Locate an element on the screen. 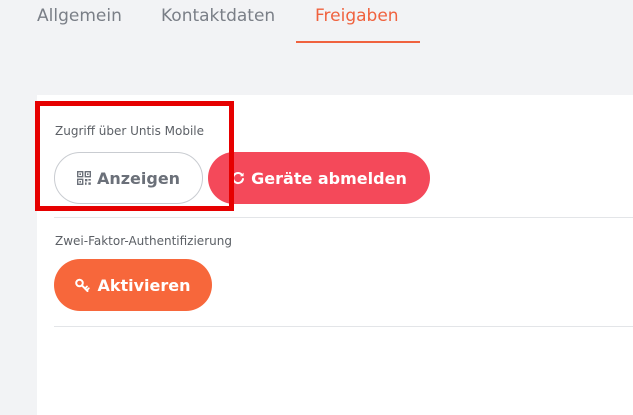 Image resolution: width=633 pixels, height=415 pixels. two-factor-label: Zwei-Faktor-Authentifizierung is located at coordinates (143, 241).